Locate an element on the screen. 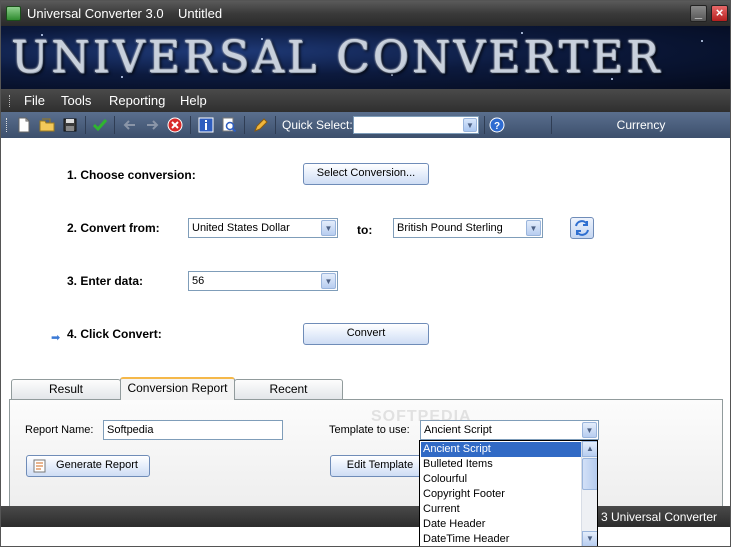 This screenshot has width=731, height=547. menu-file: File is located at coordinates (34, 100).